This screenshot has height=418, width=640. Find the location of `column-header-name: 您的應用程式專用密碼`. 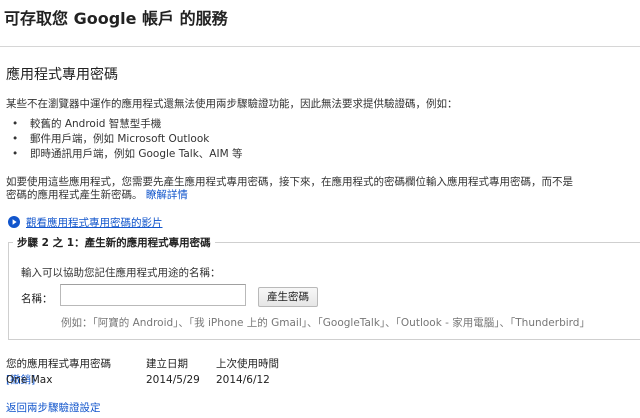

column-header-name: 您的應用程式專用密碼 is located at coordinates (58, 364).